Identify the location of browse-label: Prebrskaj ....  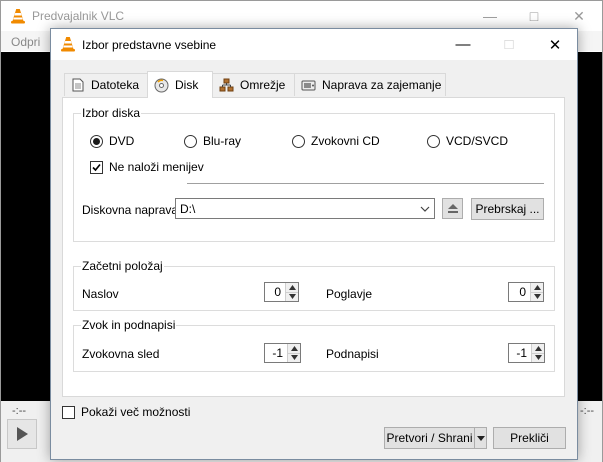
(507, 209).